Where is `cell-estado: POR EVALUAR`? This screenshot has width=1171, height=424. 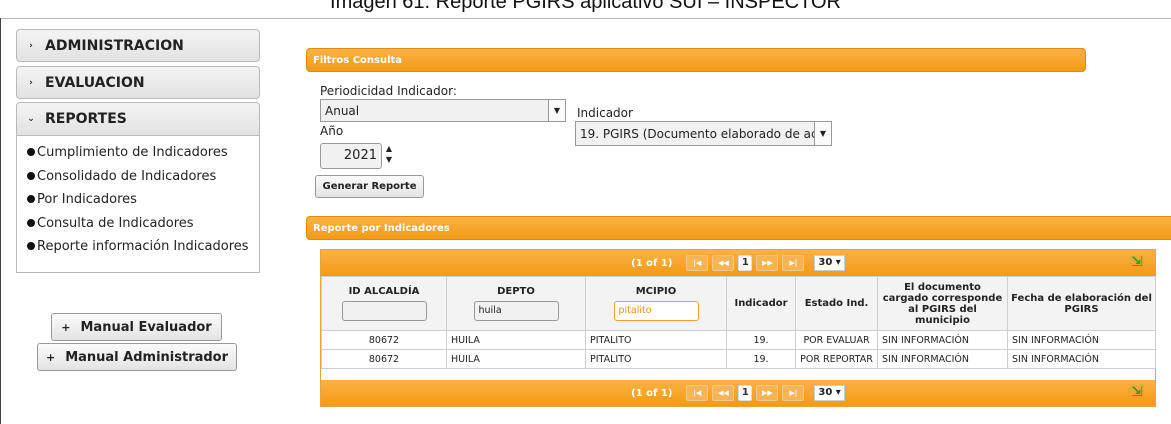 cell-estado: POR EVALUAR is located at coordinates (836, 340).